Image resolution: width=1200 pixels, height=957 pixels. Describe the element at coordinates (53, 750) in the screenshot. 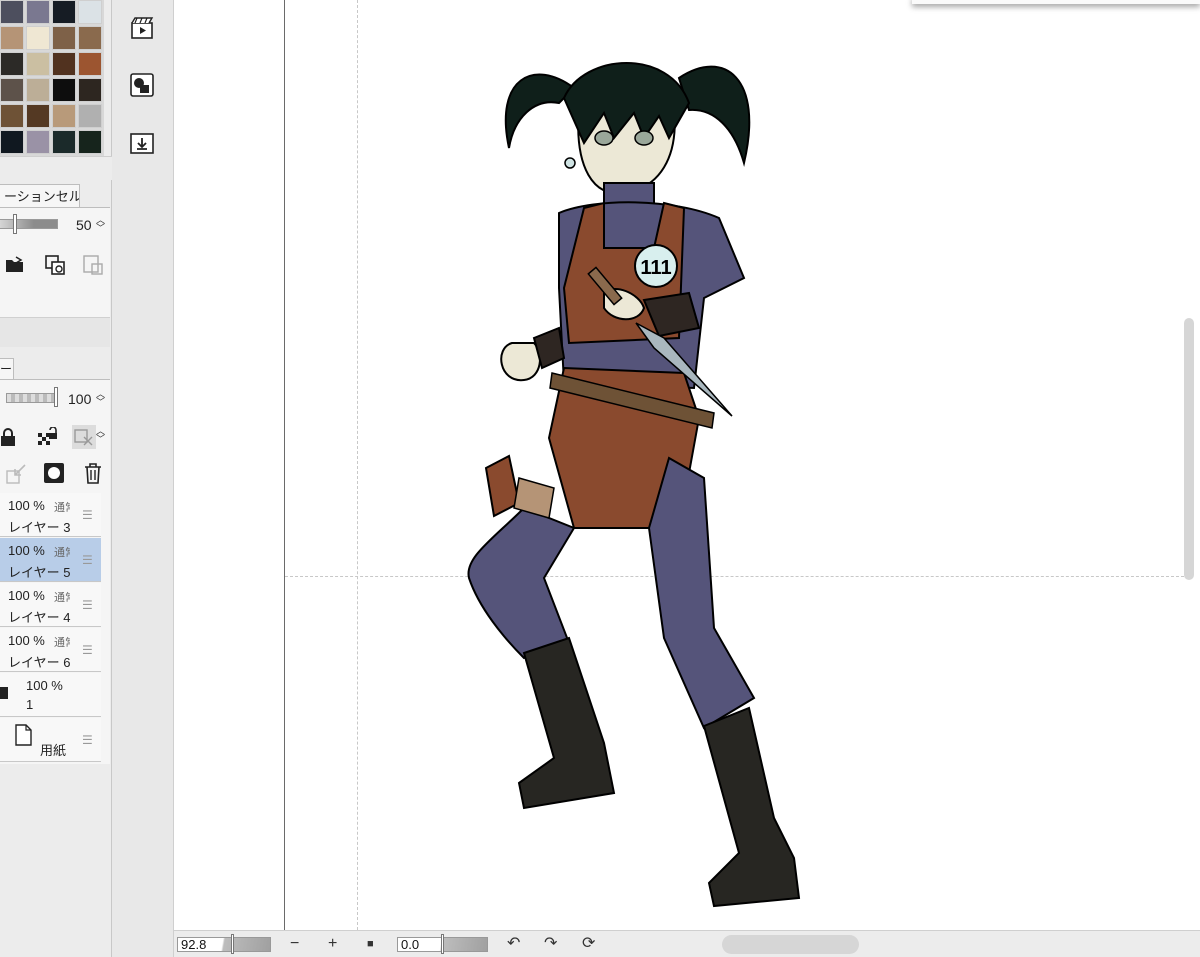

I see `paper-label: 用紙` at that location.